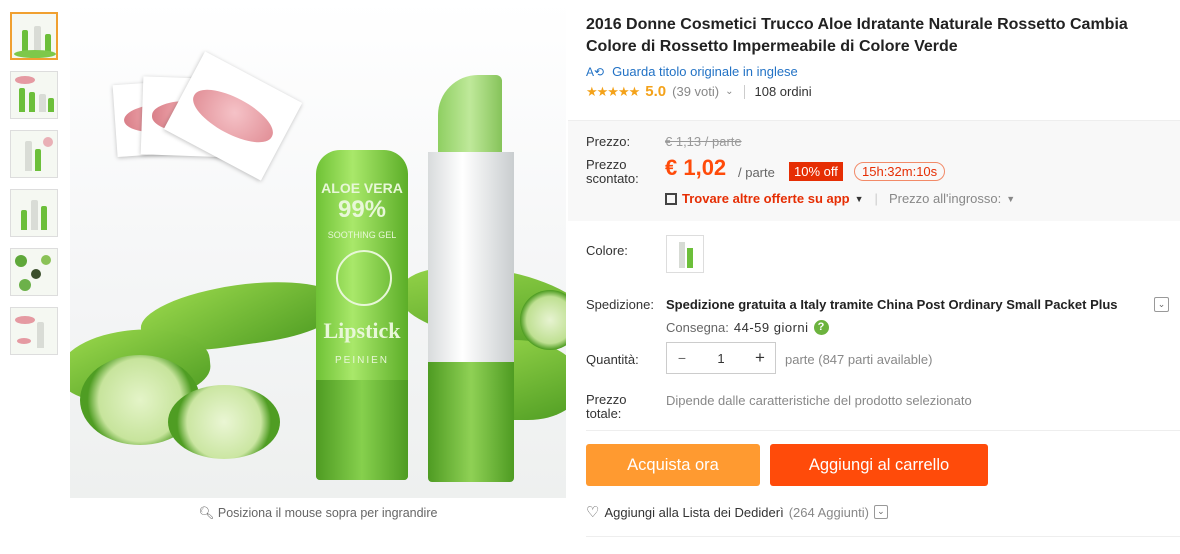  What do you see at coordinates (816, 171) in the screenshot?
I see `discount-badge: 10% off` at bounding box center [816, 171].